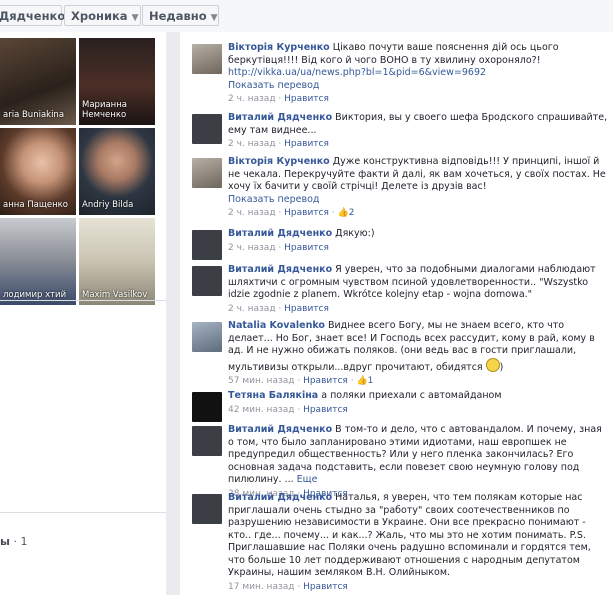  What do you see at coordinates (301, 381) in the screenshot?
I see `comment-meta: 57 мин. назад · Нравится · 👍1` at bounding box center [301, 381].